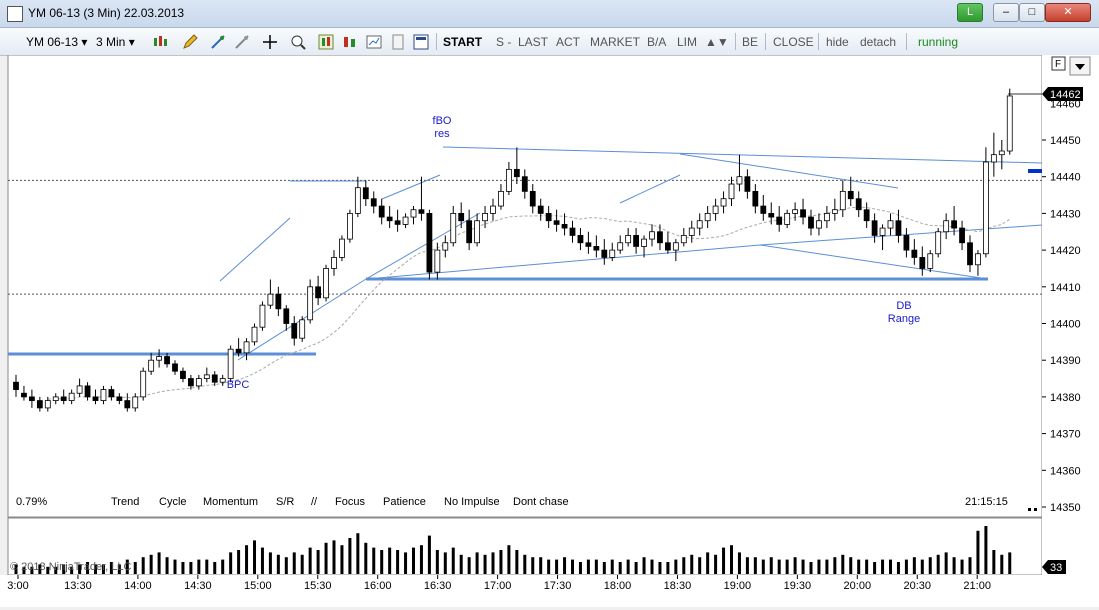 This screenshot has height=610, width=1099. Describe the element at coordinates (503, 42) in the screenshot. I see `s-button: S -` at that location.